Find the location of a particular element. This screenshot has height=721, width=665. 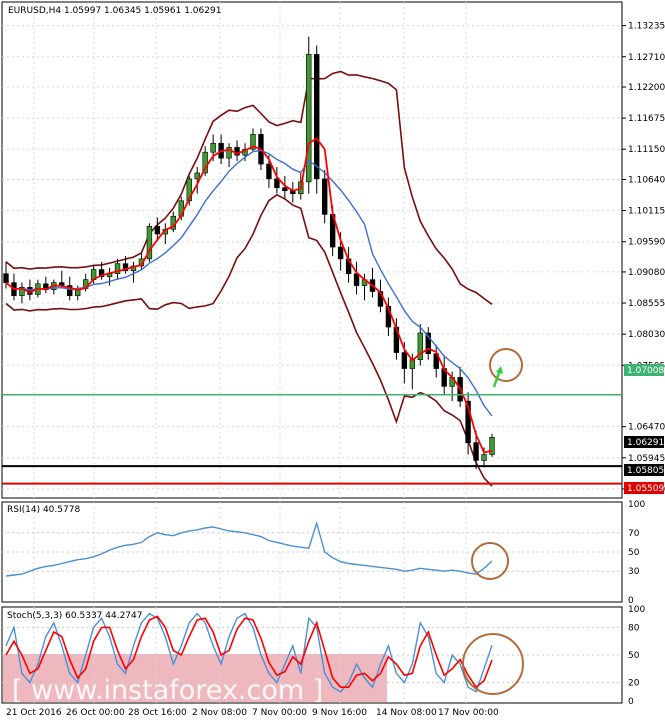

time-label: 26 Oct 00:00 is located at coordinates (95, 713).